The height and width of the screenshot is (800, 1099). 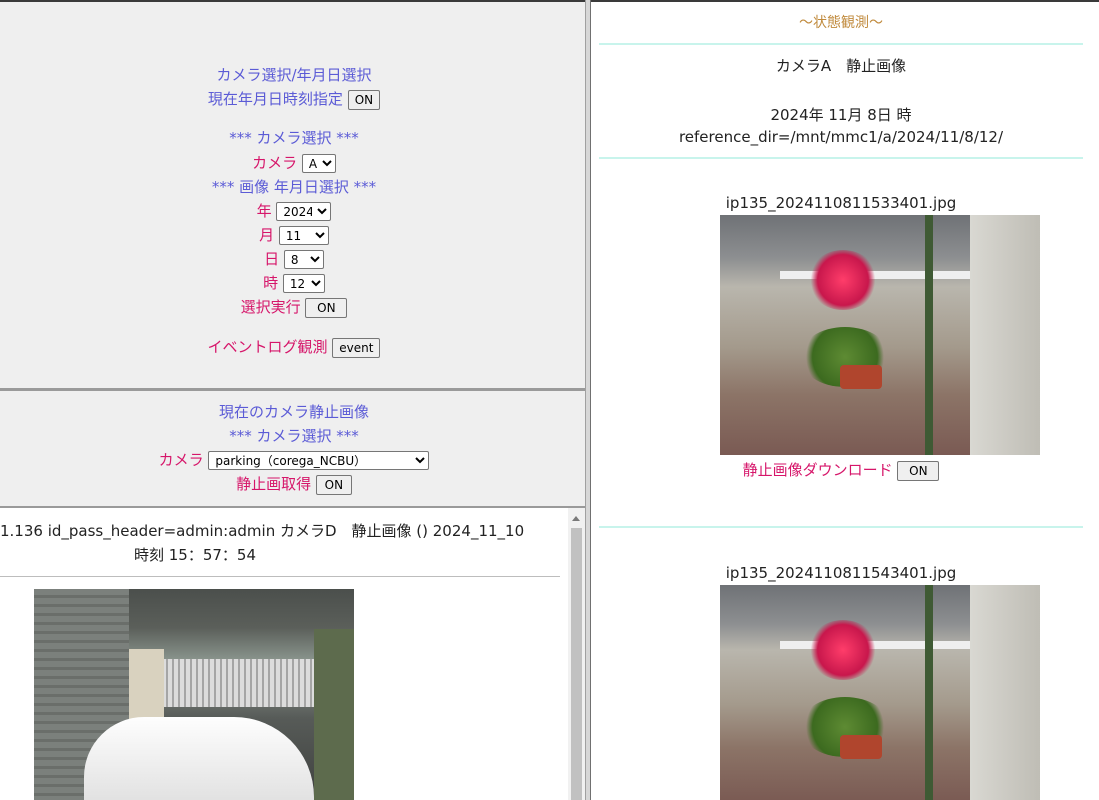 I want to click on select-heading: カメラ選択/年月日選択, so click(x=294, y=75).